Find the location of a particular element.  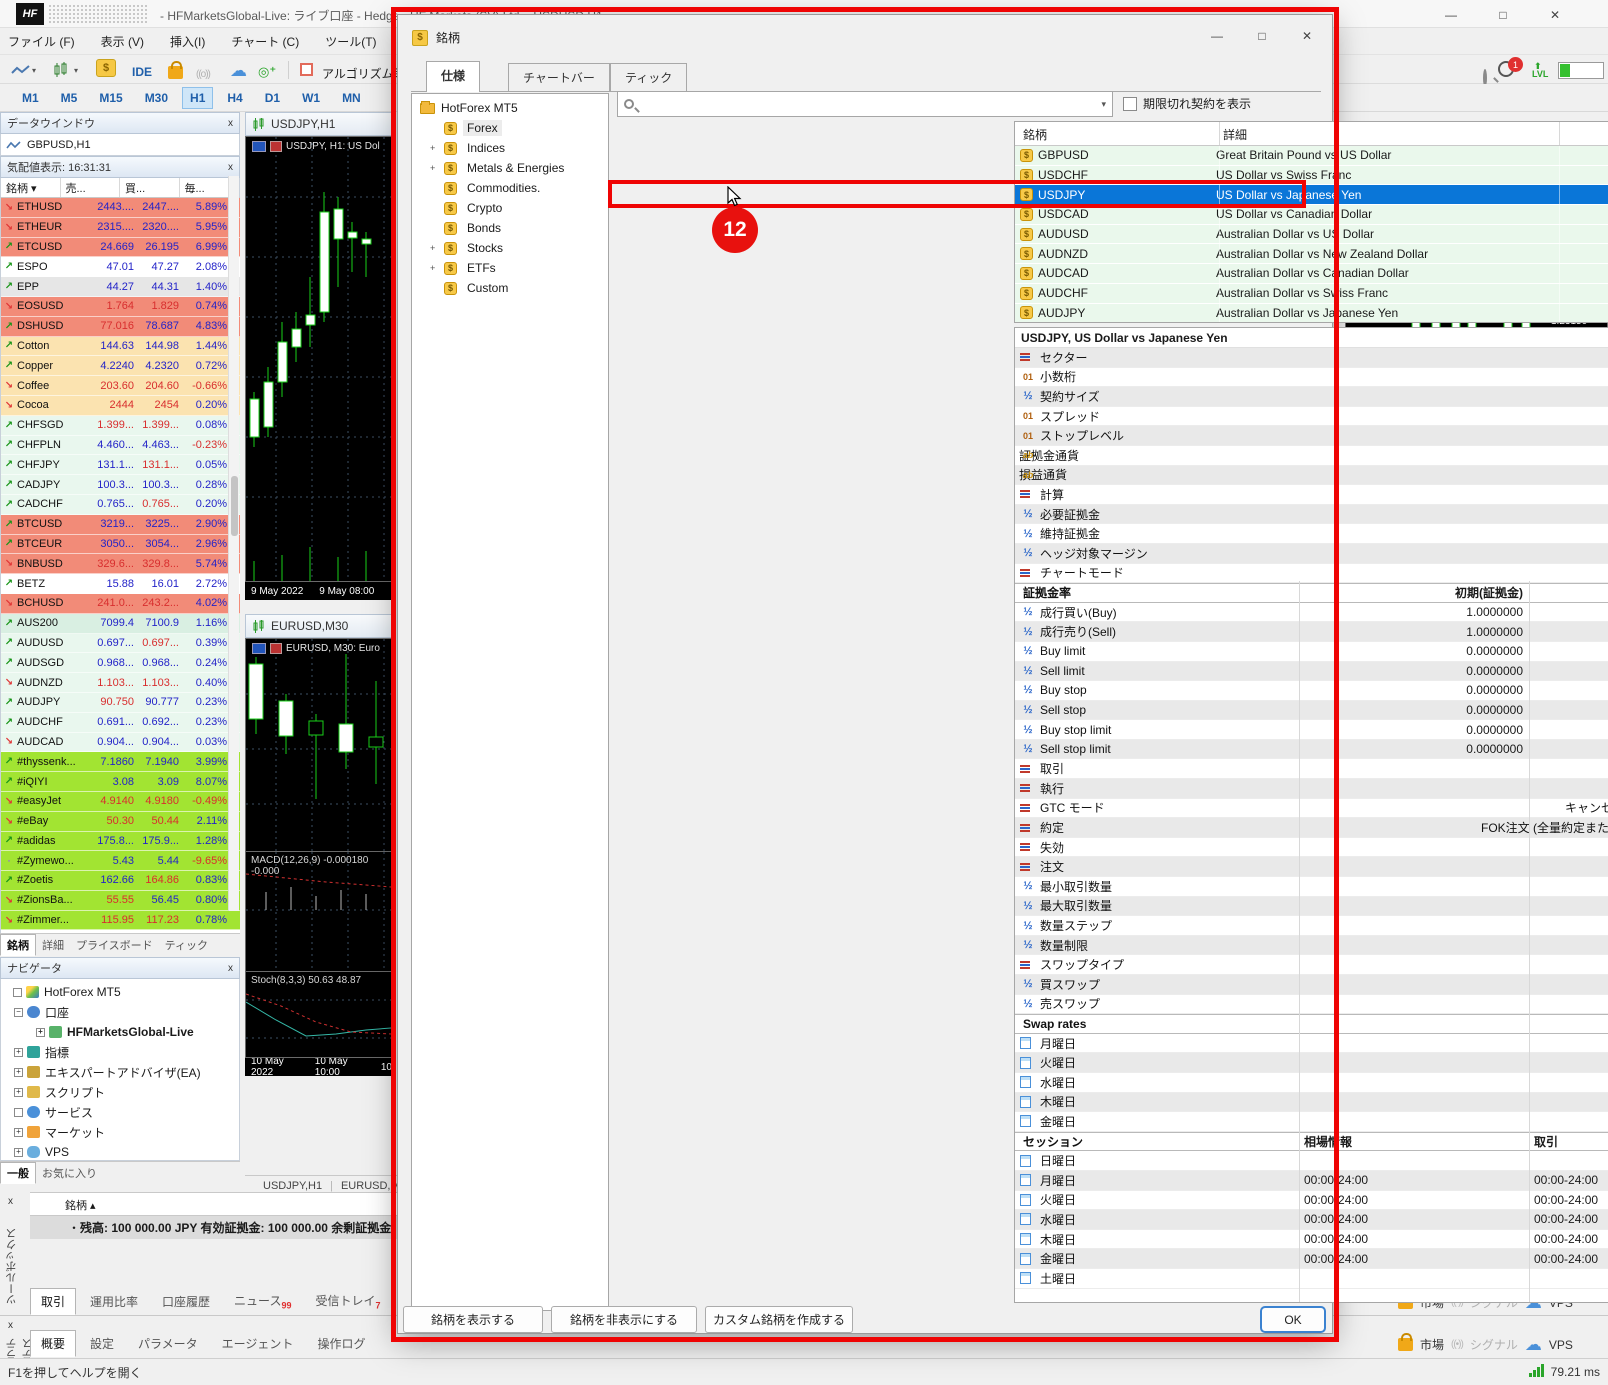

market-watch-scrollbar is located at coordinates (233, 543).